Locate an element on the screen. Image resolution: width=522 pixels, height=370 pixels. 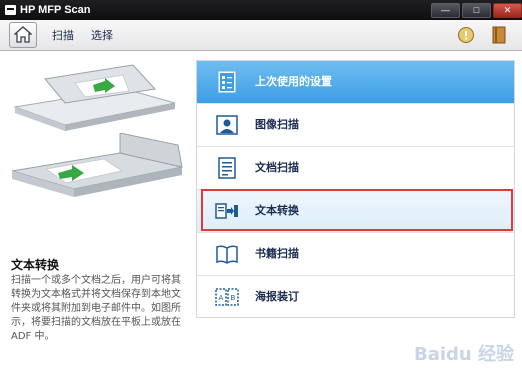
svg-text: B is located at coordinates (233, 298).